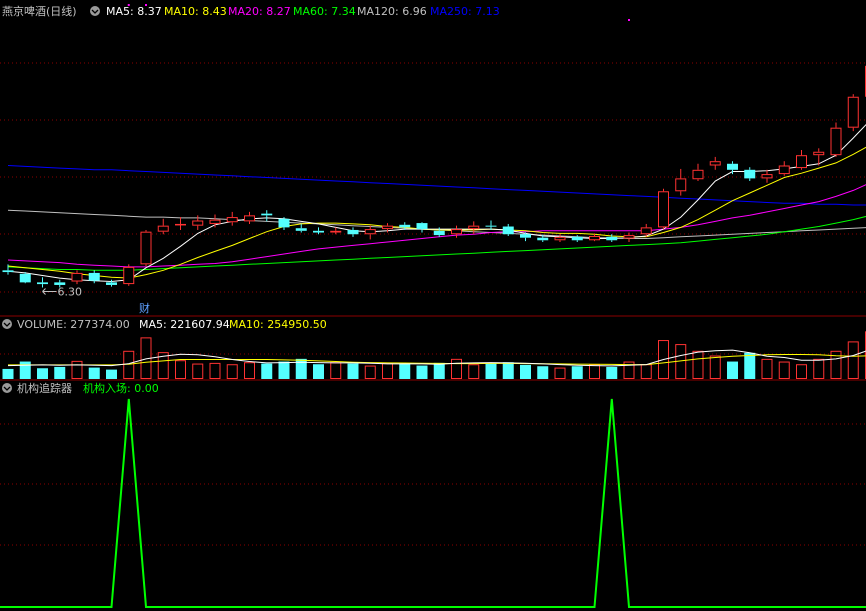  I want to click on header-line: 燕京啤酒(日线), so click(39, 11).